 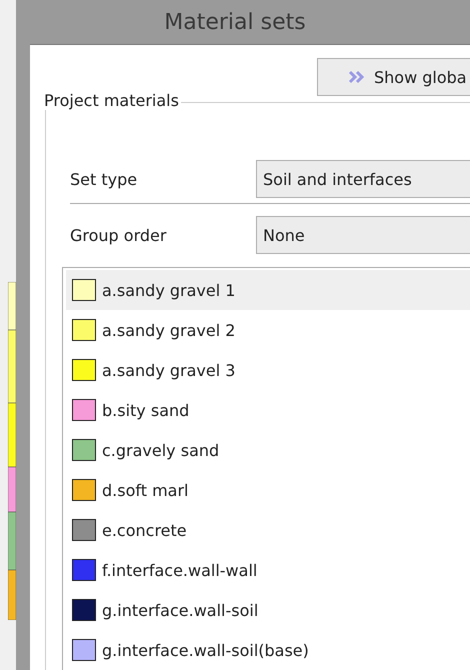 What do you see at coordinates (144, 530) in the screenshot?
I see `material-name: e.concrete` at bounding box center [144, 530].